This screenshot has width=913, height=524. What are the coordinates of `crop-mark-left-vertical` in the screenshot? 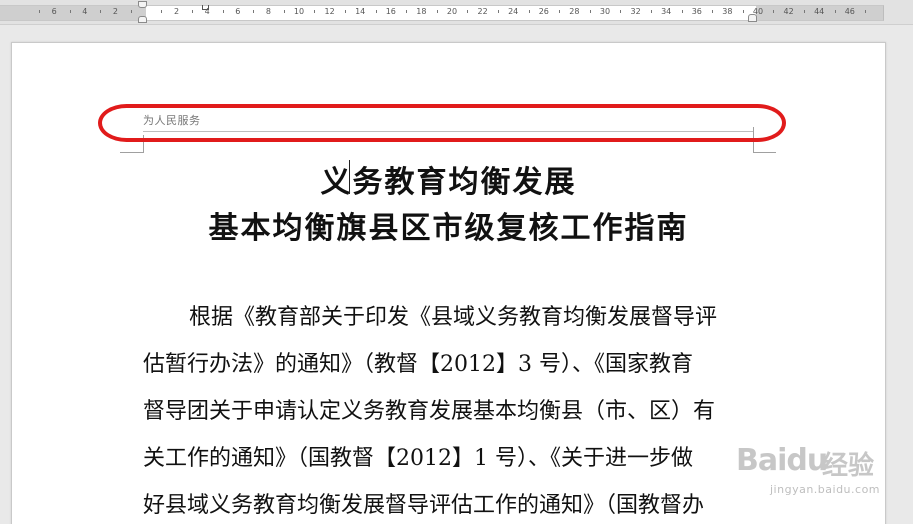 It's located at (143, 144).